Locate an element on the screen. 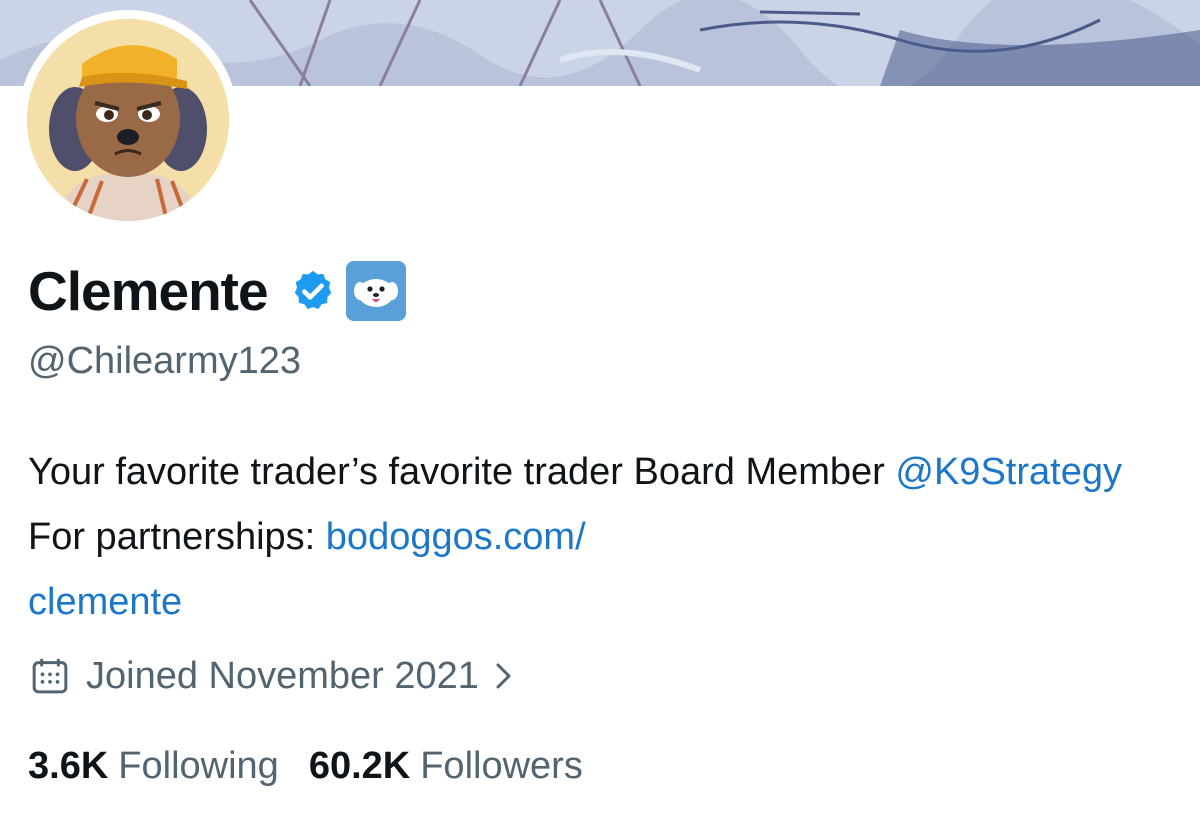  profile-stats: 3.6K Following 60.2K Followers is located at coordinates (320, 766).